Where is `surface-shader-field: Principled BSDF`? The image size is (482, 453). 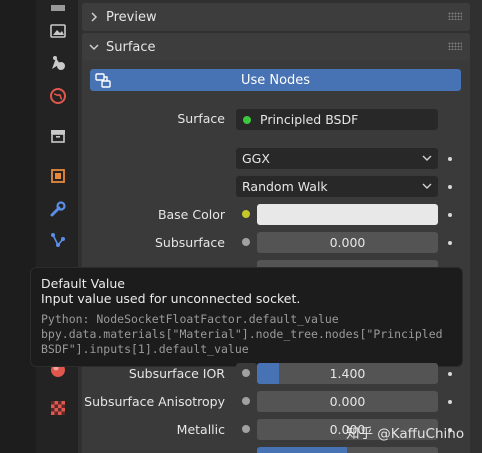
surface-shader-field: Principled BSDF is located at coordinates (337, 119).